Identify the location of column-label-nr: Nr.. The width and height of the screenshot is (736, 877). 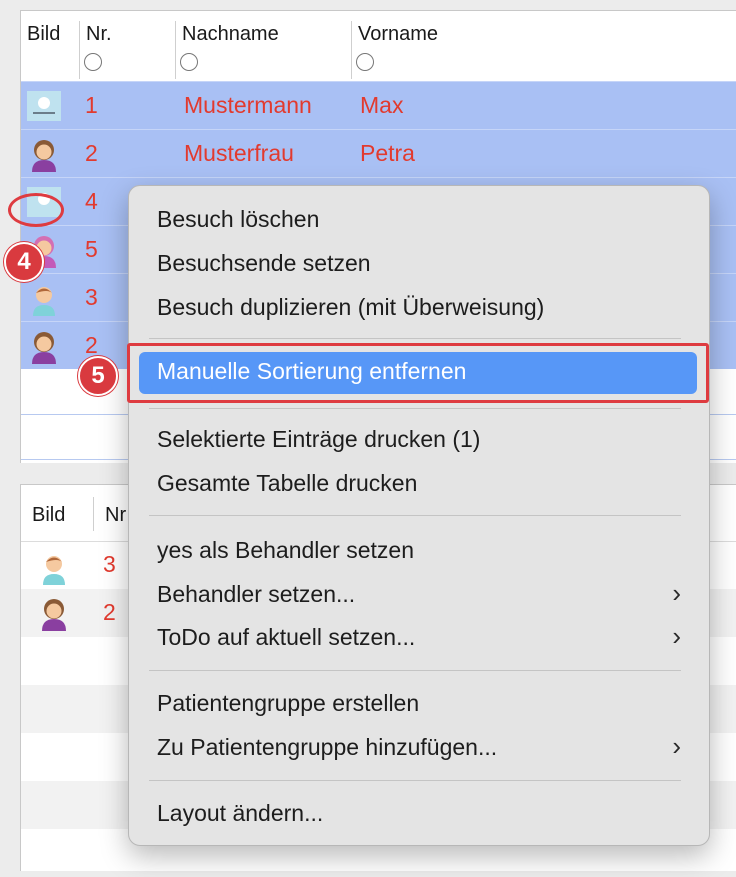
(99, 34).